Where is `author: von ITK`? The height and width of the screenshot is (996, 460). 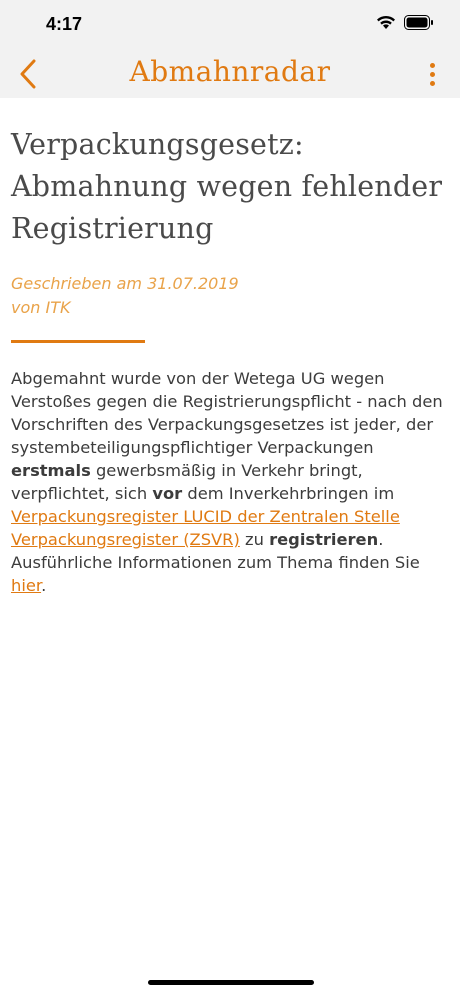 author: von ITK is located at coordinates (41, 307).